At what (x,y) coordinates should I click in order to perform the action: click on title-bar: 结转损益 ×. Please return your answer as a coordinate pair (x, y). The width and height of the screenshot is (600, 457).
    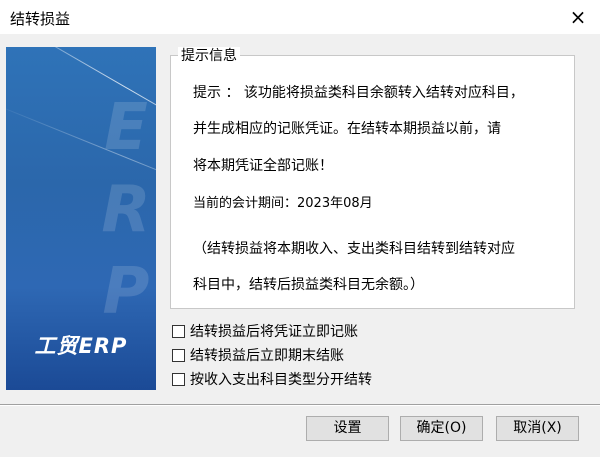
    Looking at the image, I should click on (300, 17).